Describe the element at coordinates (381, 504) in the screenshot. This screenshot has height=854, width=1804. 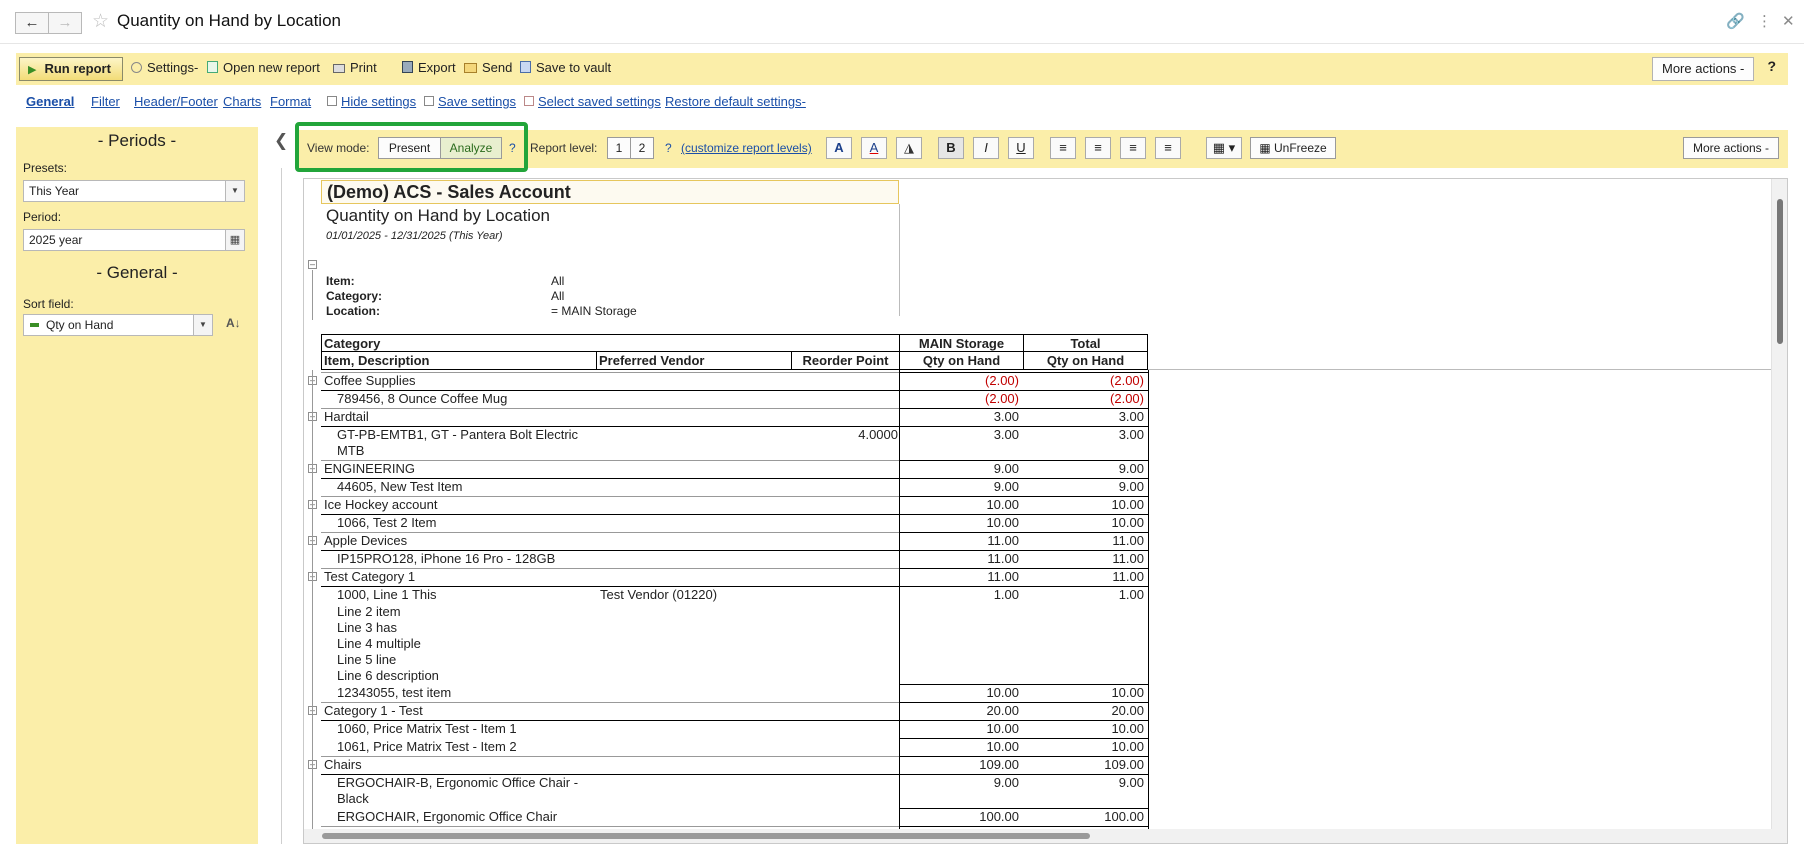
I see `category-row-label: Ice Hockey account` at that location.